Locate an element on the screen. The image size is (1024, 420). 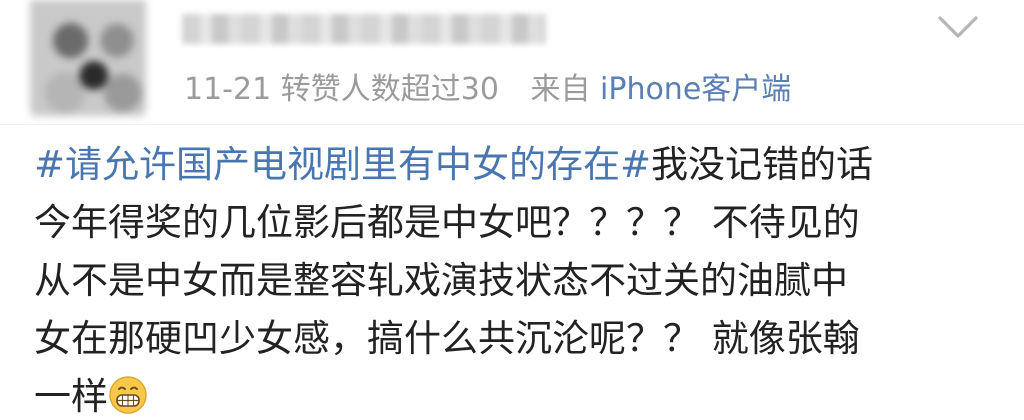
post-date: 11-21 is located at coordinates (228, 89).